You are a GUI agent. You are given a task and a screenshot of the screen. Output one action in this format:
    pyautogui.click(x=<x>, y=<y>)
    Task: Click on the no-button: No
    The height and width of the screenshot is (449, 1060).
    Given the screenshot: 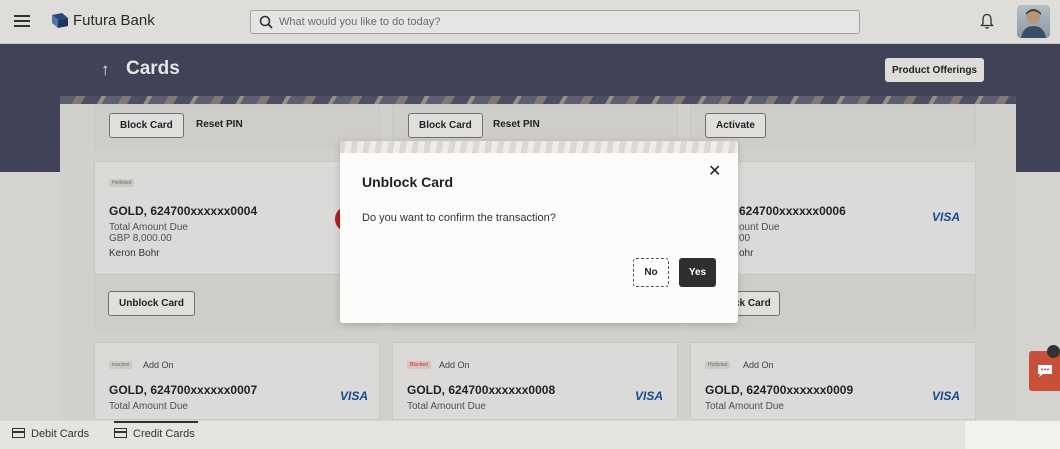 What is the action you would take?
    pyautogui.click(x=651, y=272)
    